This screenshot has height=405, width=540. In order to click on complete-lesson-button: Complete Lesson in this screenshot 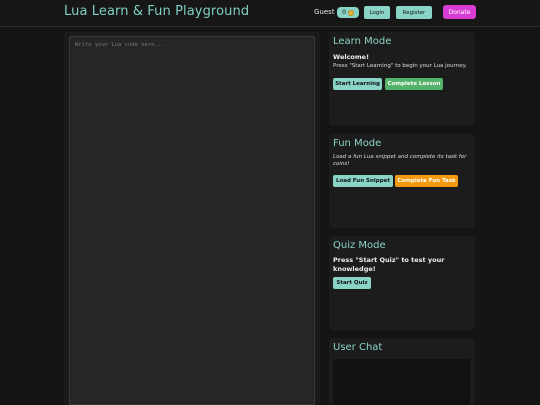, I will do `click(414, 84)`.